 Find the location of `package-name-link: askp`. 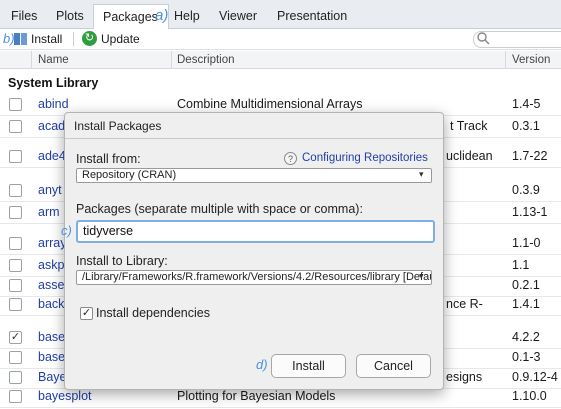

package-name-link: askp is located at coordinates (51, 265).